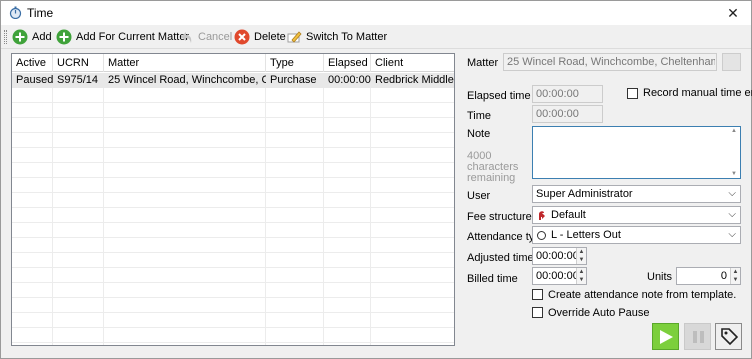 The width and height of the screenshot is (752, 359). I want to click on cancel-button: Cancel, so click(205, 37).